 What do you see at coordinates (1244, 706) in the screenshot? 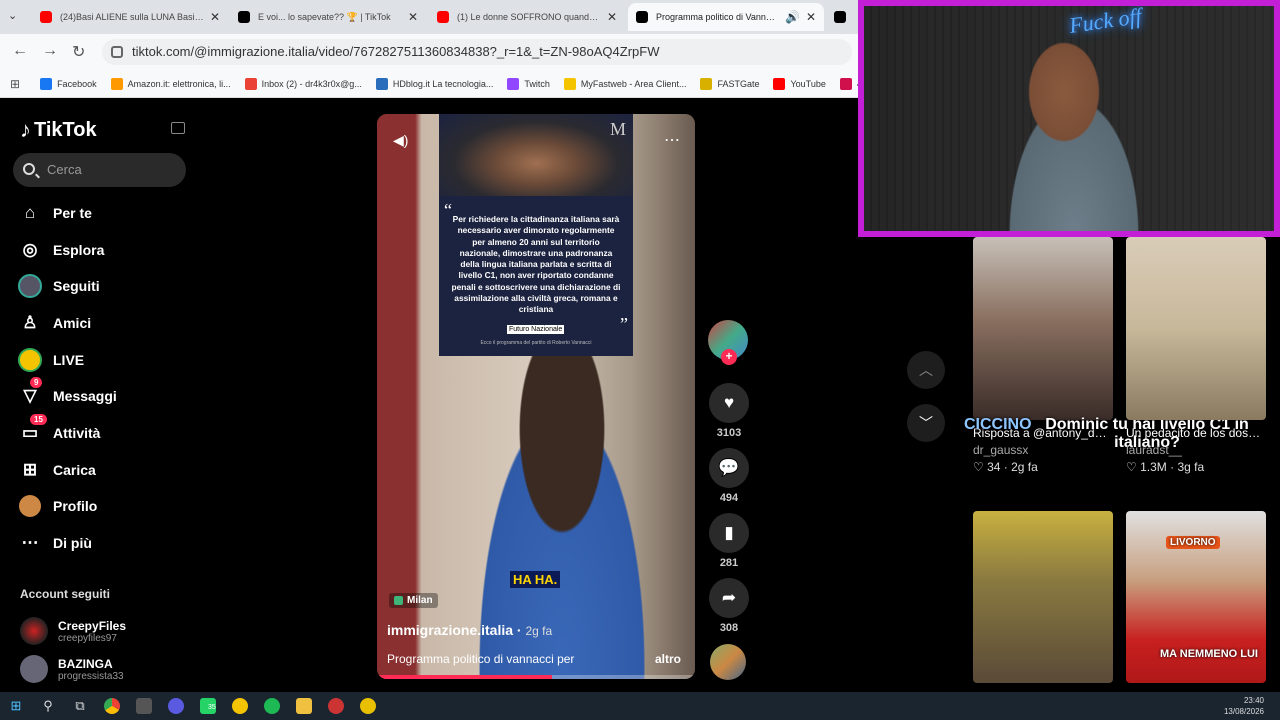
I see `system-clock: 23:40 13/08/2026` at bounding box center [1244, 706].